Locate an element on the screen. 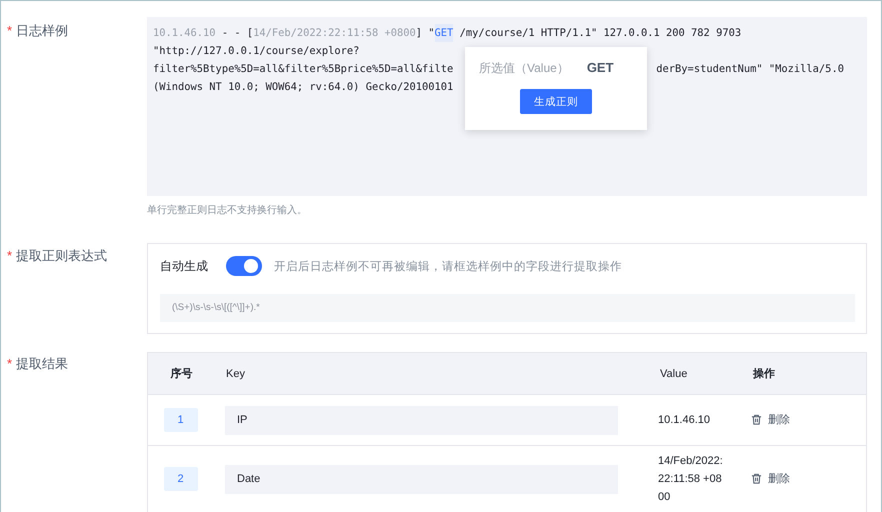 This screenshot has height=512, width=882. help-text: 单行完整正则日志不支持换行输入。 is located at coordinates (227, 211).